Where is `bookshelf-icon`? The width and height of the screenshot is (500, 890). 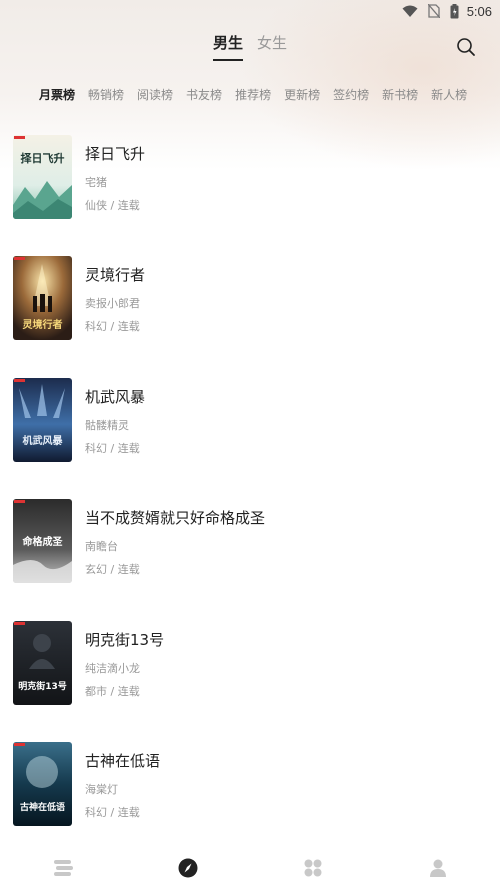 bookshelf-icon is located at coordinates (63, 868).